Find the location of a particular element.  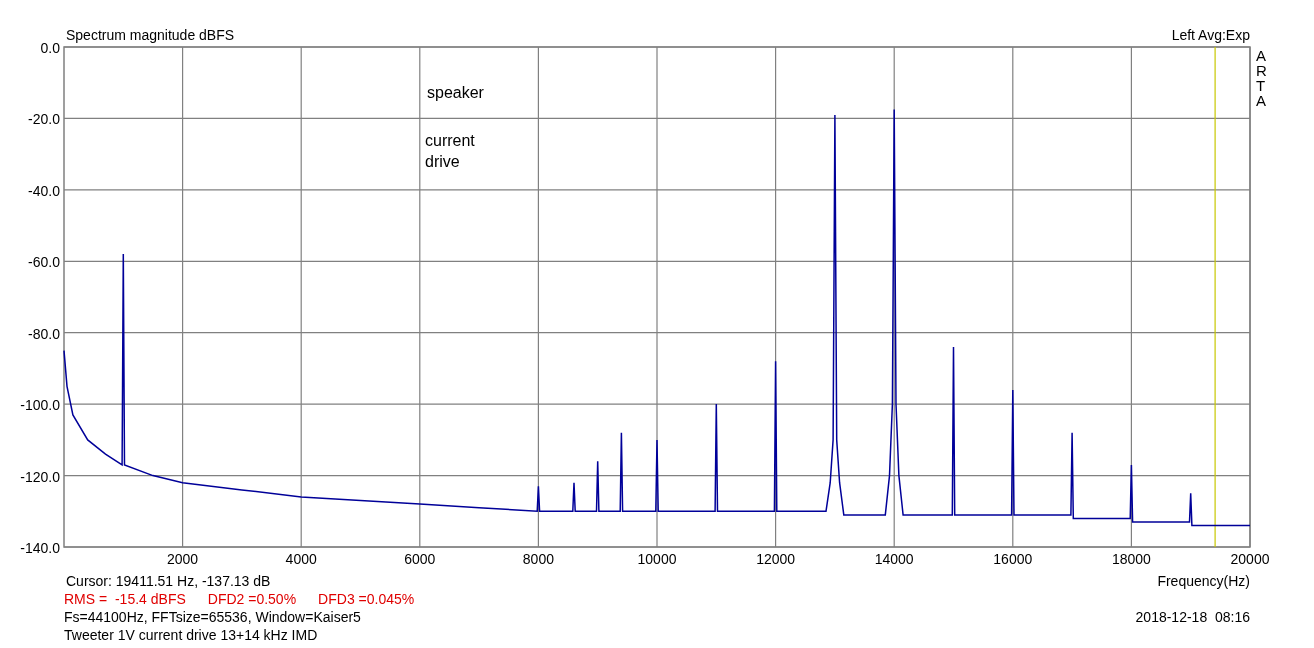

brand-label: ARTA is located at coordinates (1262, 78).